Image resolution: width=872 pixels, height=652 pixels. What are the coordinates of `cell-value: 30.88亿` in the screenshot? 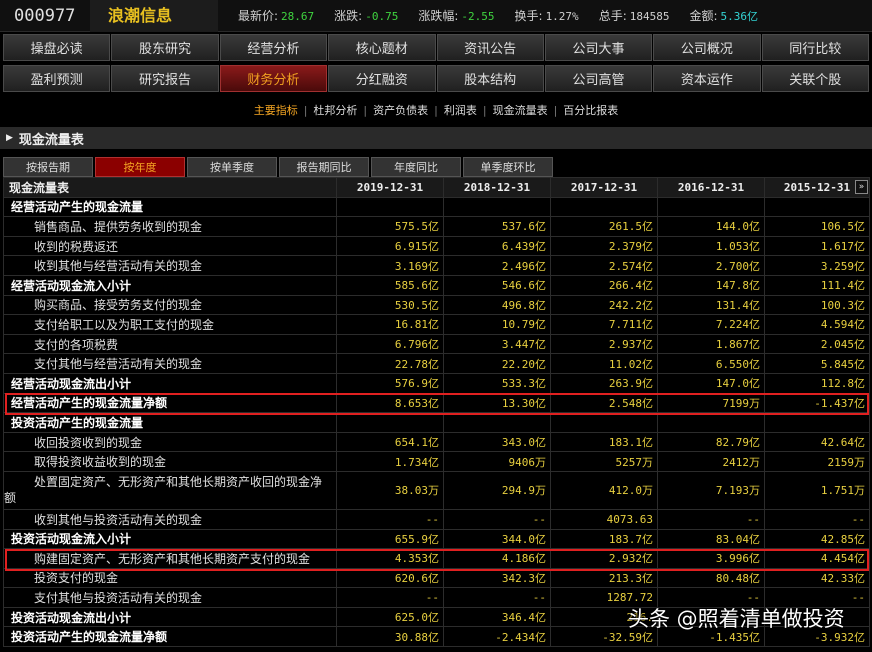 It's located at (390, 637).